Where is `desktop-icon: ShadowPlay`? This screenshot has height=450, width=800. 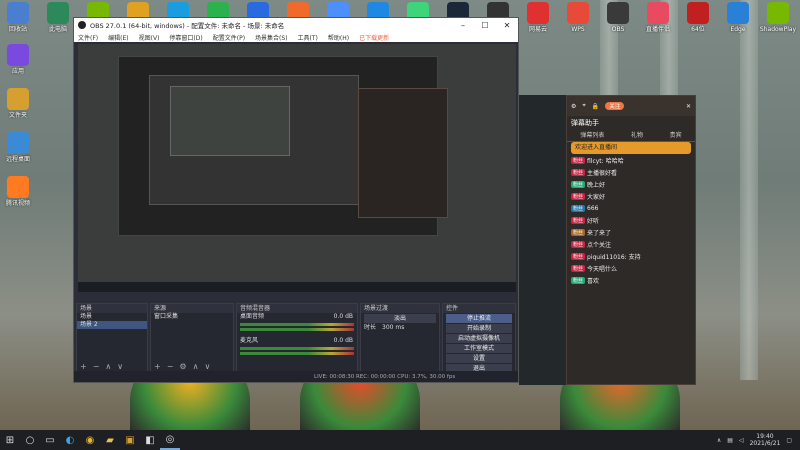 desktop-icon: ShadowPlay is located at coordinates (778, 17).